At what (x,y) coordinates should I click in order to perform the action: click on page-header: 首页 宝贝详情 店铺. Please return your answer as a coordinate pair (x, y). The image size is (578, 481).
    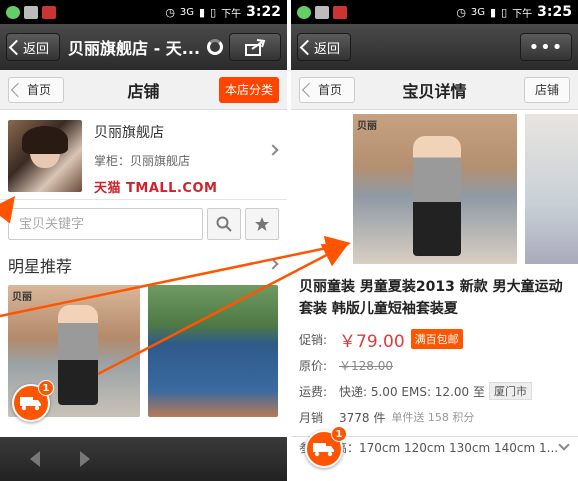
    Looking at the image, I should click on (434, 90).